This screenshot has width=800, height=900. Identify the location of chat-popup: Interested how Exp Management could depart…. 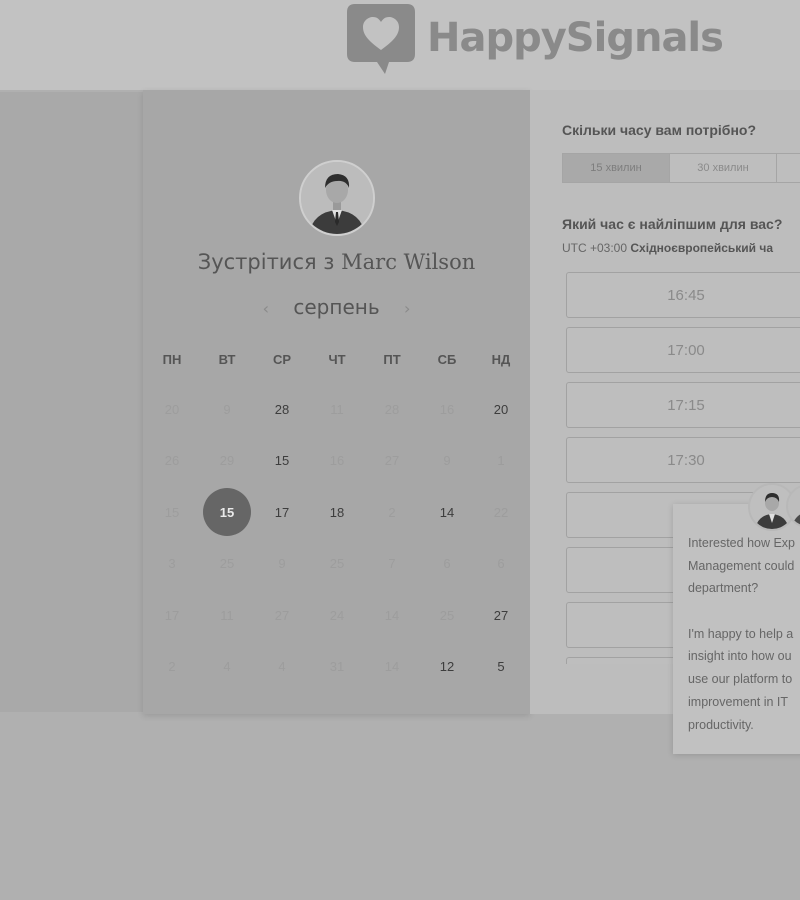
(736, 629).